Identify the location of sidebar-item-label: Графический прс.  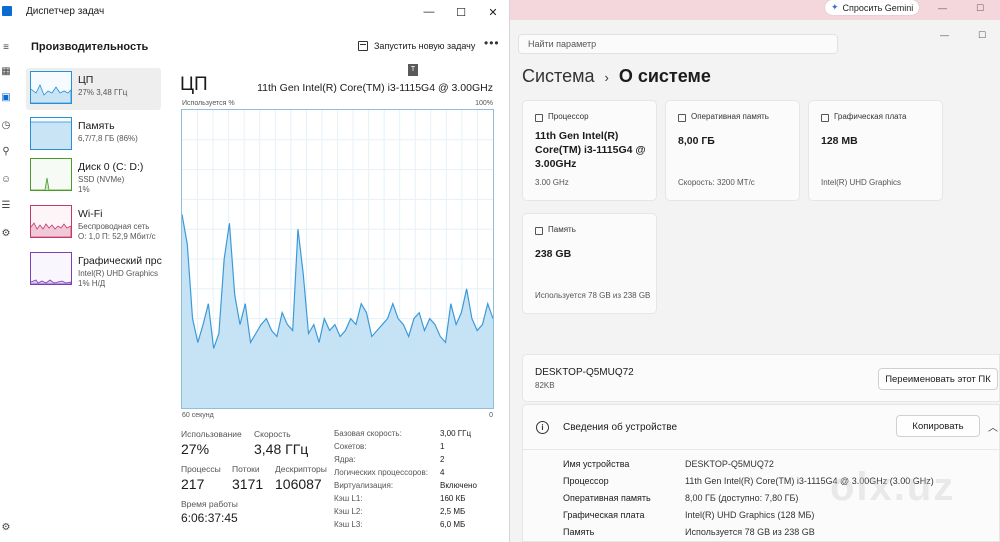
(120, 261).